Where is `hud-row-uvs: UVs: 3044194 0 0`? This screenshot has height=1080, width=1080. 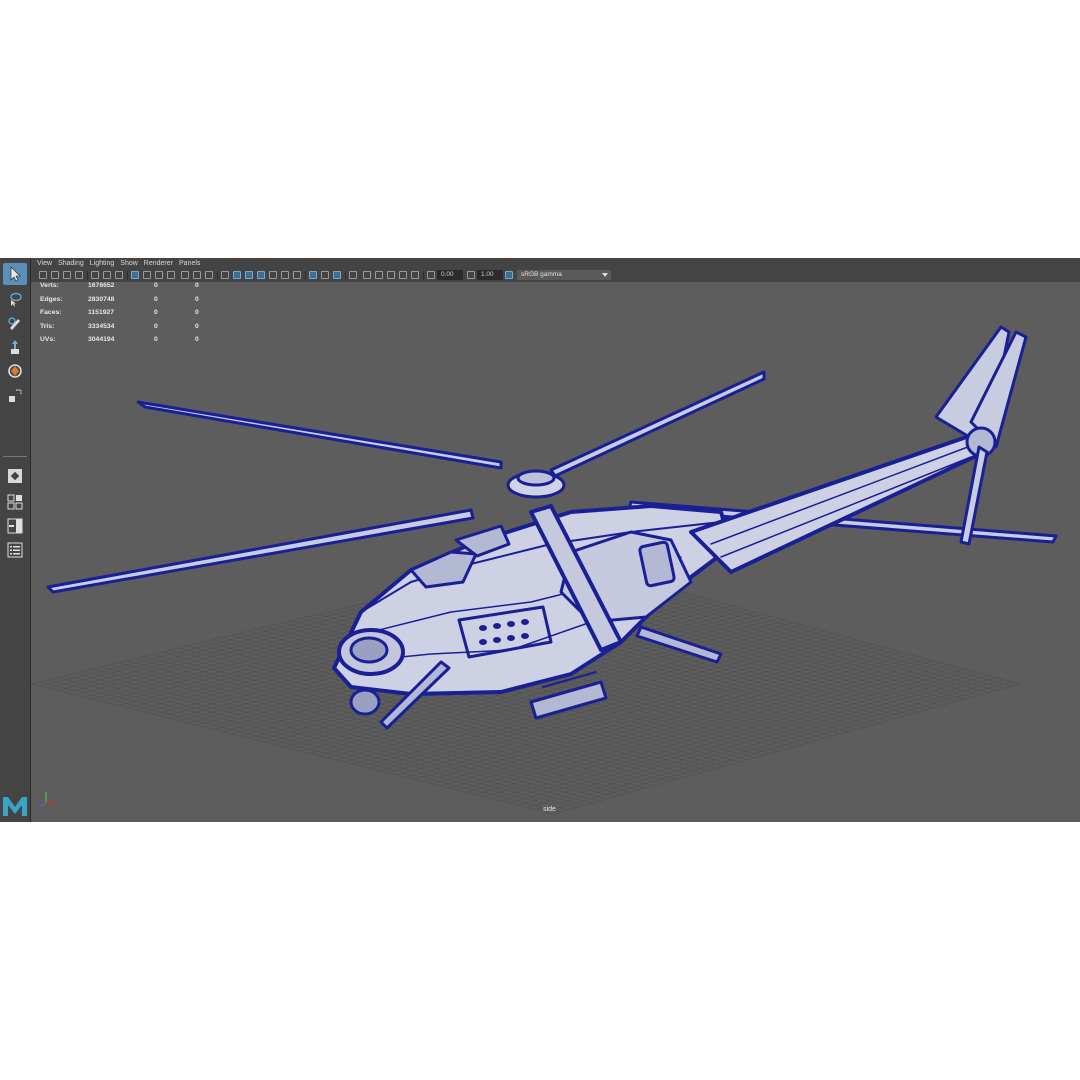 hud-row-uvs: UVs: 3044194 0 0 is located at coordinates (140, 343).